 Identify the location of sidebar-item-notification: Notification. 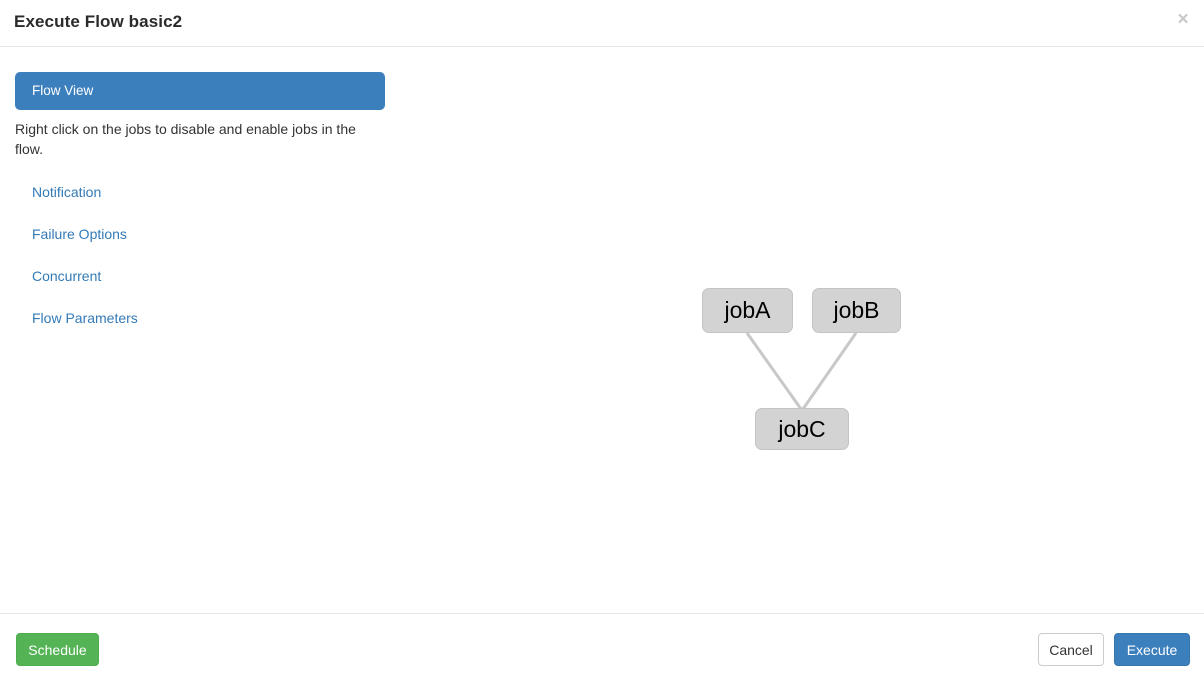
(200, 192).